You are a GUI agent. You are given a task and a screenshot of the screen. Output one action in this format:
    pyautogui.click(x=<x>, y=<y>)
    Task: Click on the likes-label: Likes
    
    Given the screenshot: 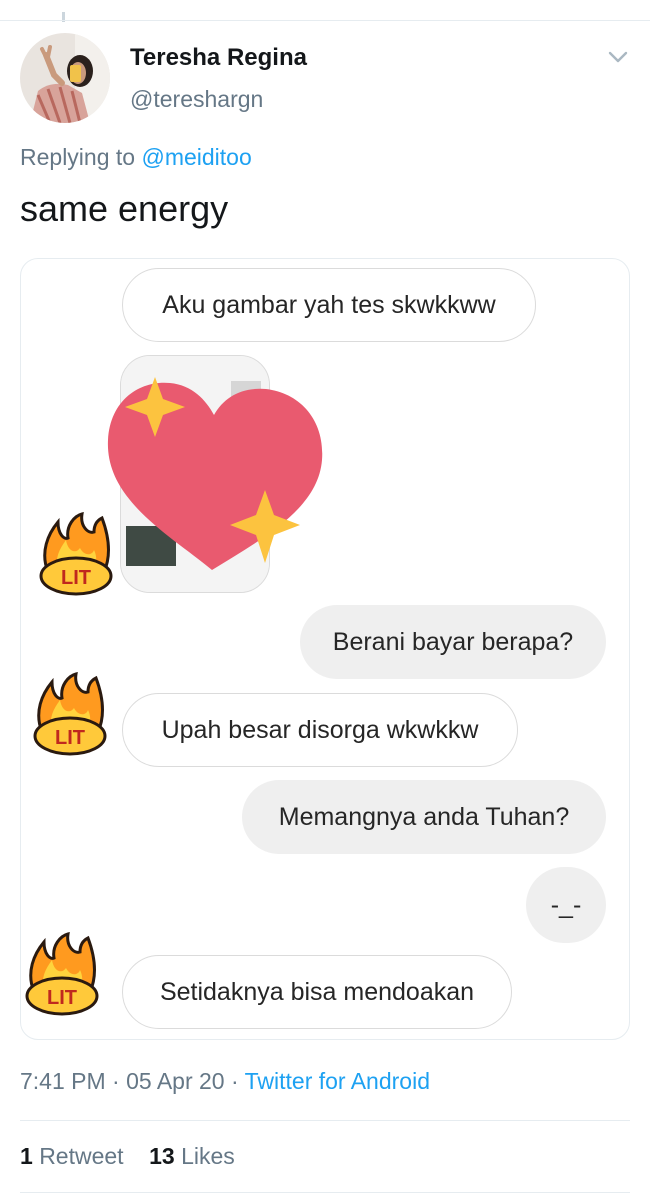 What is the action you would take?
    pyautogui.click(x=208, y=1156)
    